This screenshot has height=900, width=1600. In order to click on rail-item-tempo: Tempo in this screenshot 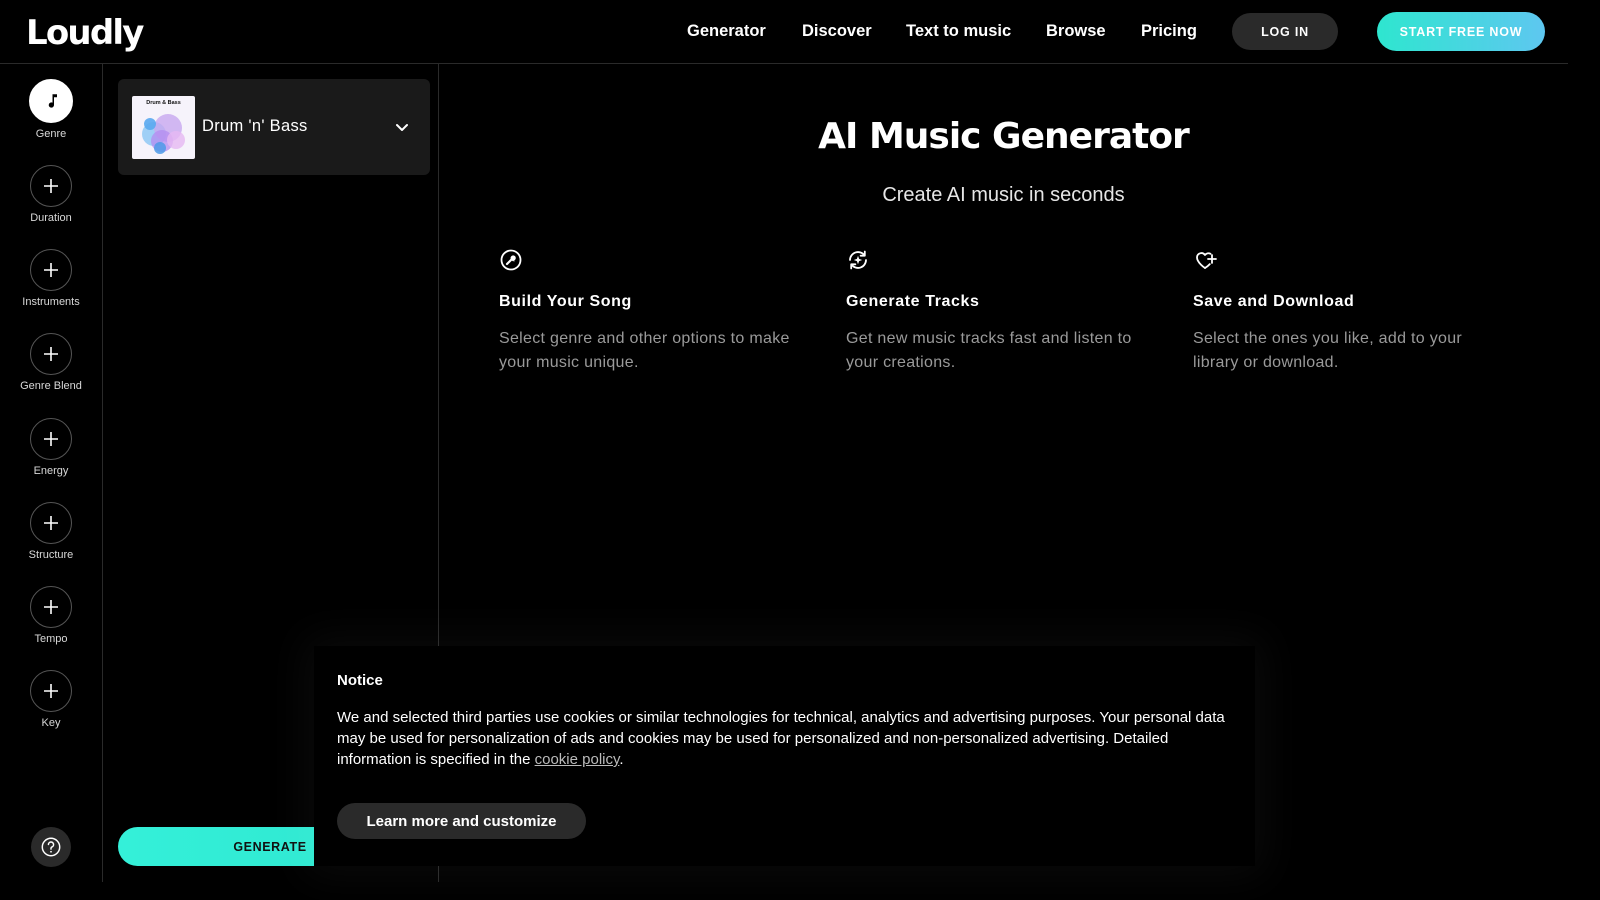, I will do `click(51, 615)`.